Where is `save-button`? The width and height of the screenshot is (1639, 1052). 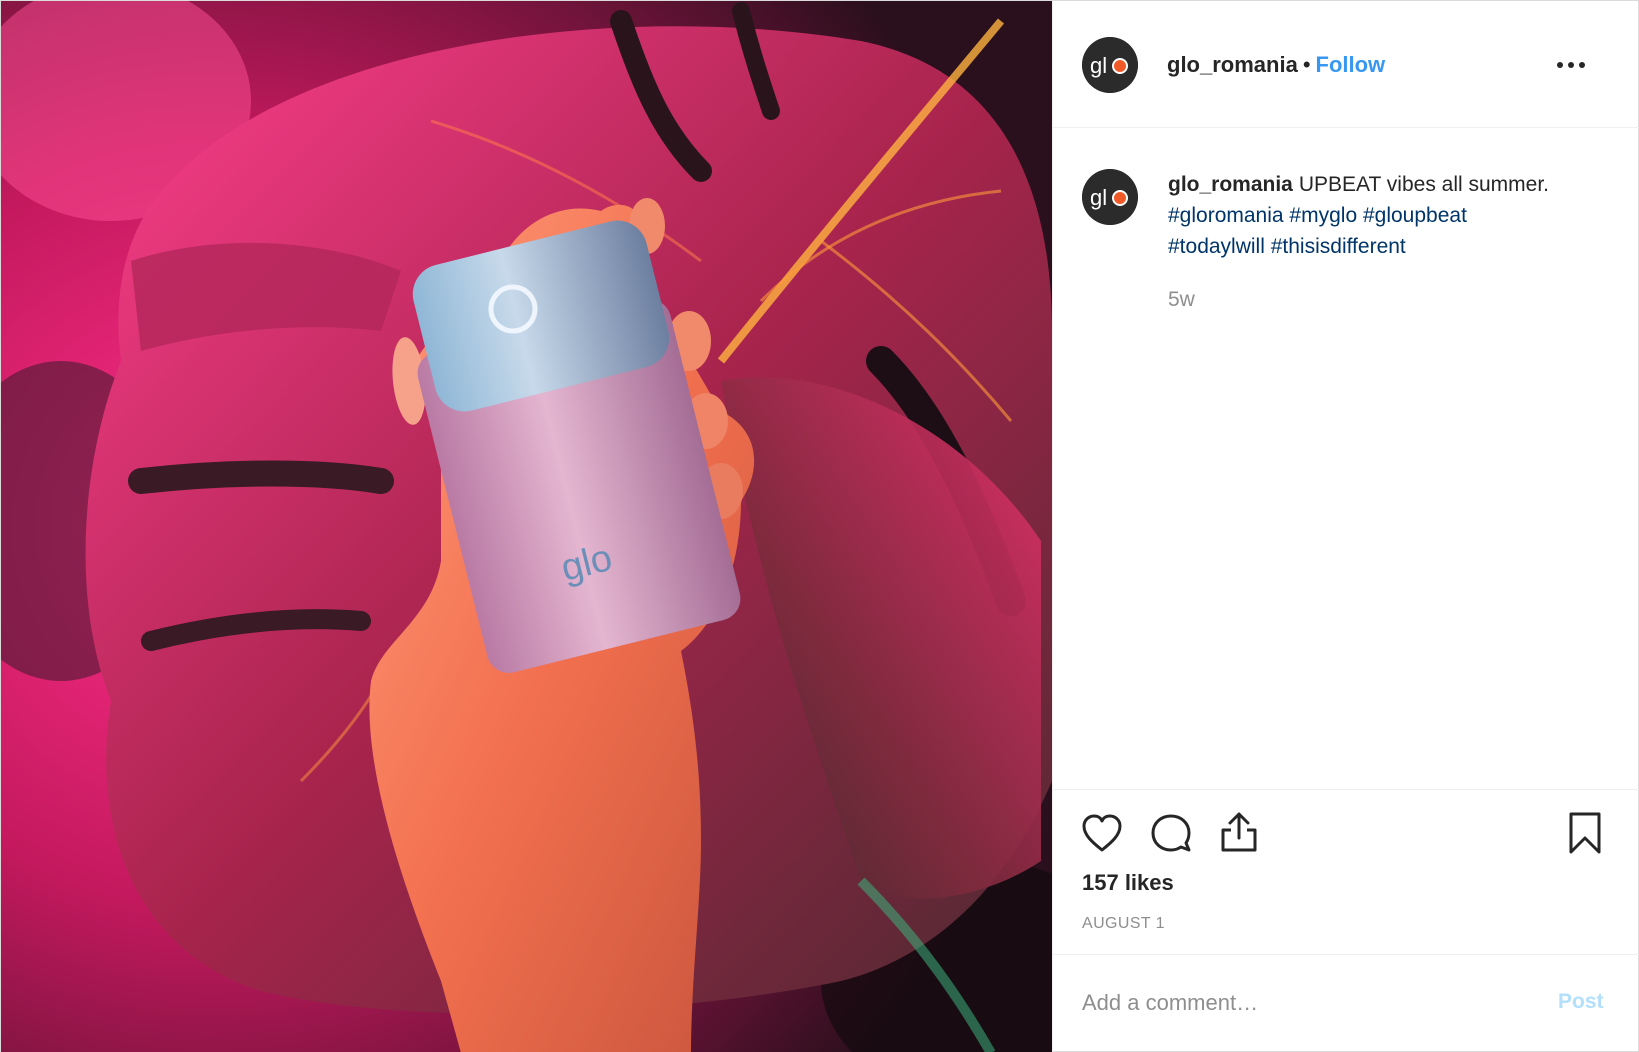
save-button is located at coordinates (1585, 833).